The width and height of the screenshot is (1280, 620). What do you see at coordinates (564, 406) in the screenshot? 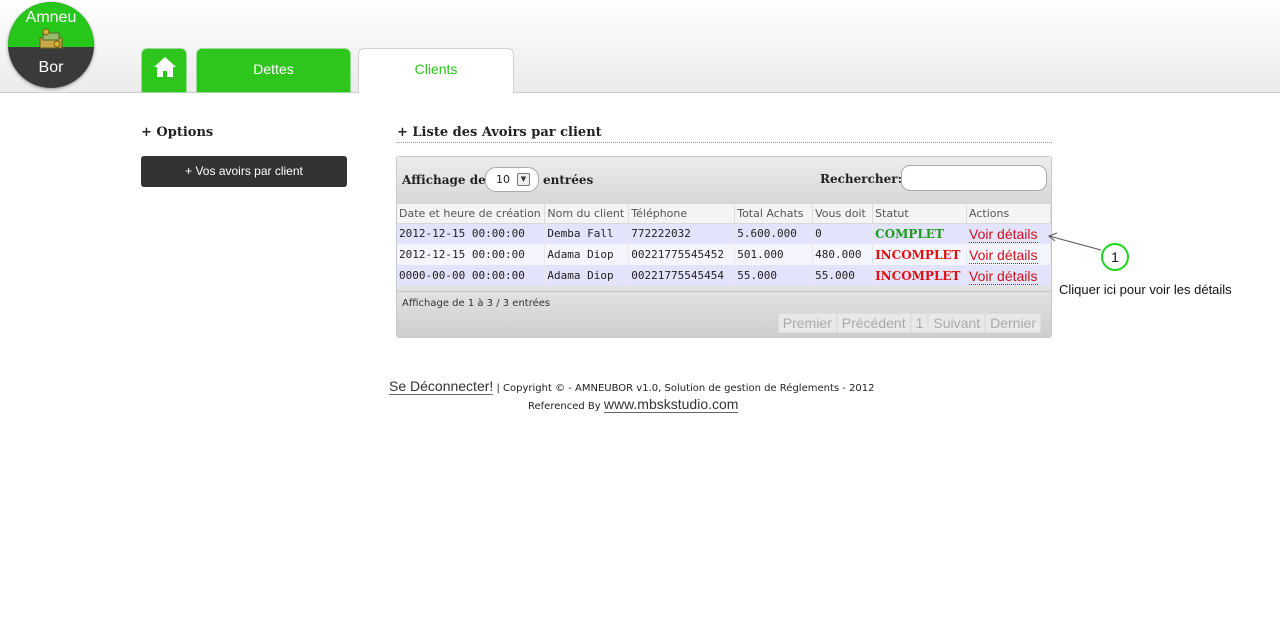
I see `reference-label: Referenced By` at bounding box center [564, 406].